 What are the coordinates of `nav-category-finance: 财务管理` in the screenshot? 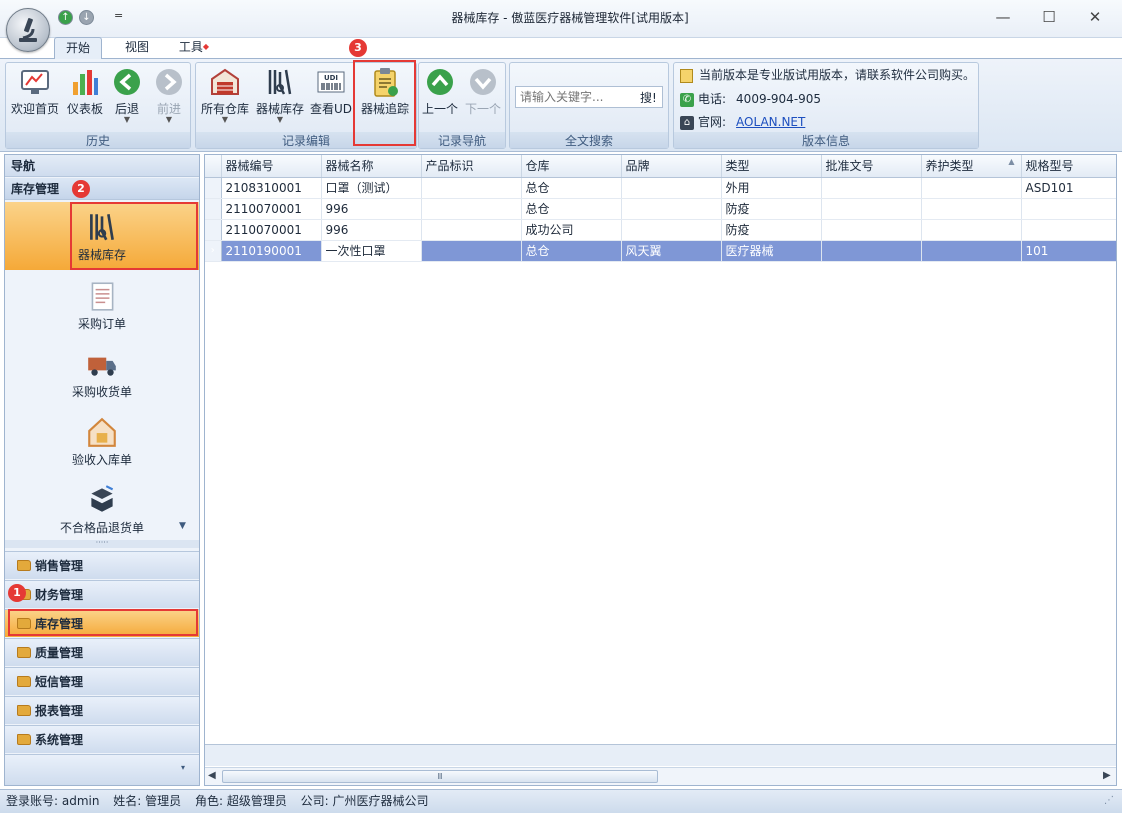 It's located at (102, 594).